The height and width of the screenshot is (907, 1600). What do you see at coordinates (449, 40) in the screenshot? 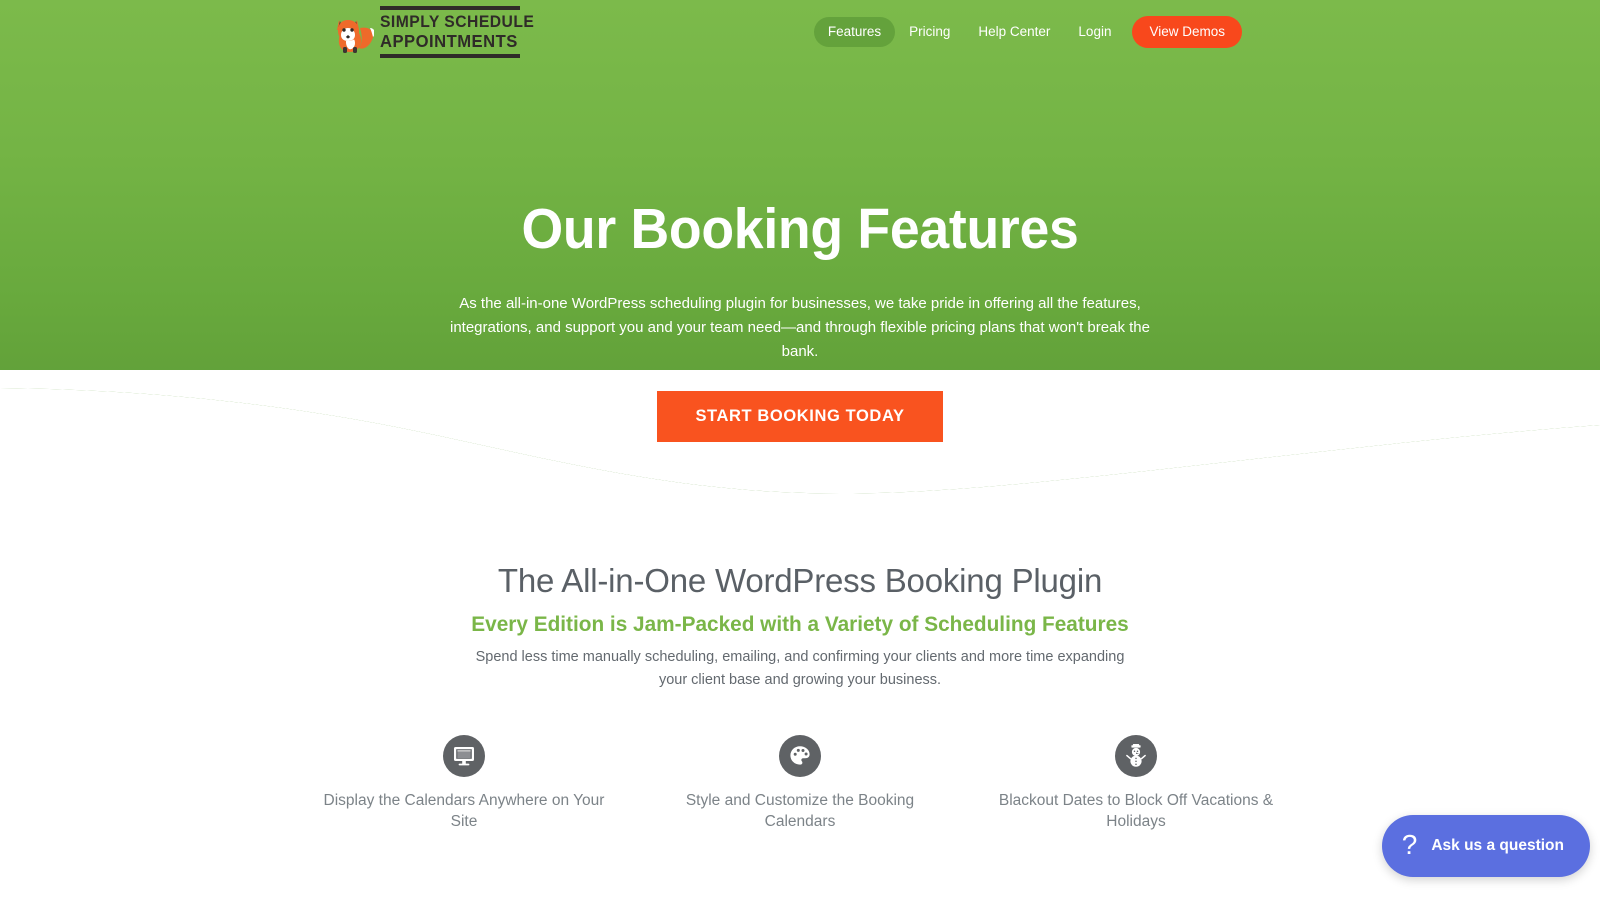
I see `logo-text-line-2: APPOINTMENTS` at bounding box center [449, 40].